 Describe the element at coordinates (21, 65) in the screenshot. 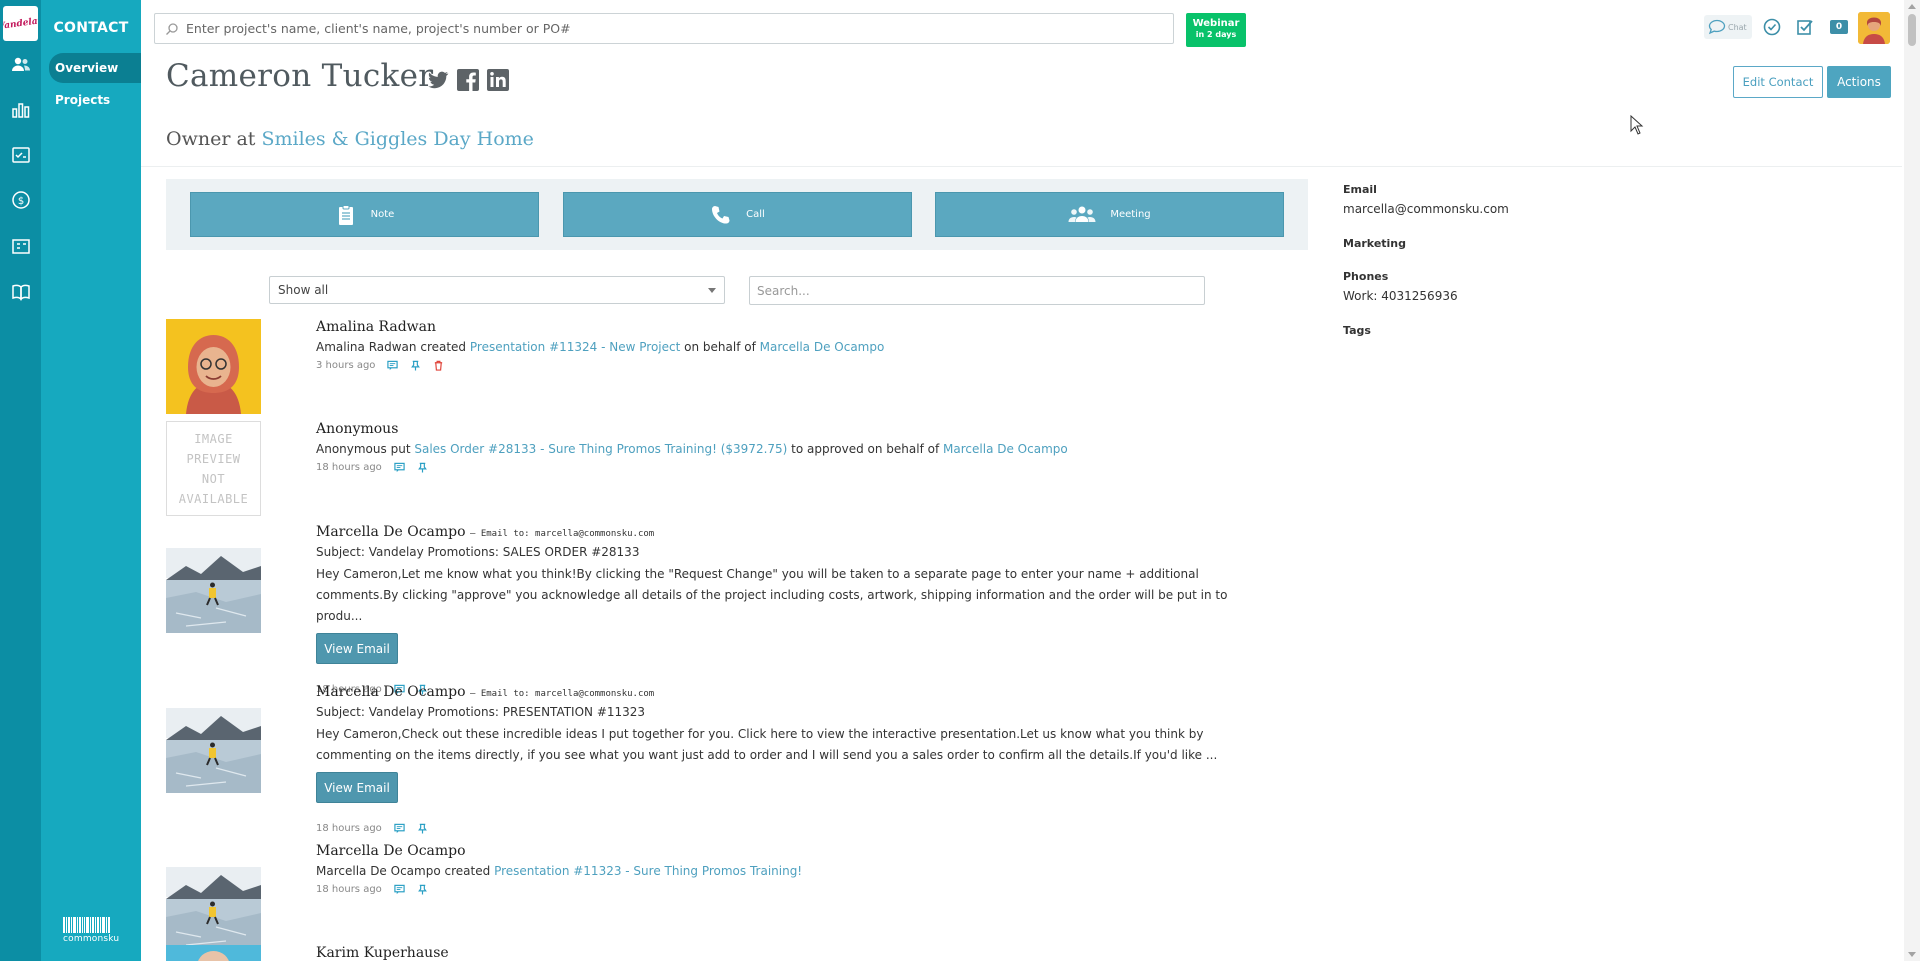

I see `contacts-icon` at that location.